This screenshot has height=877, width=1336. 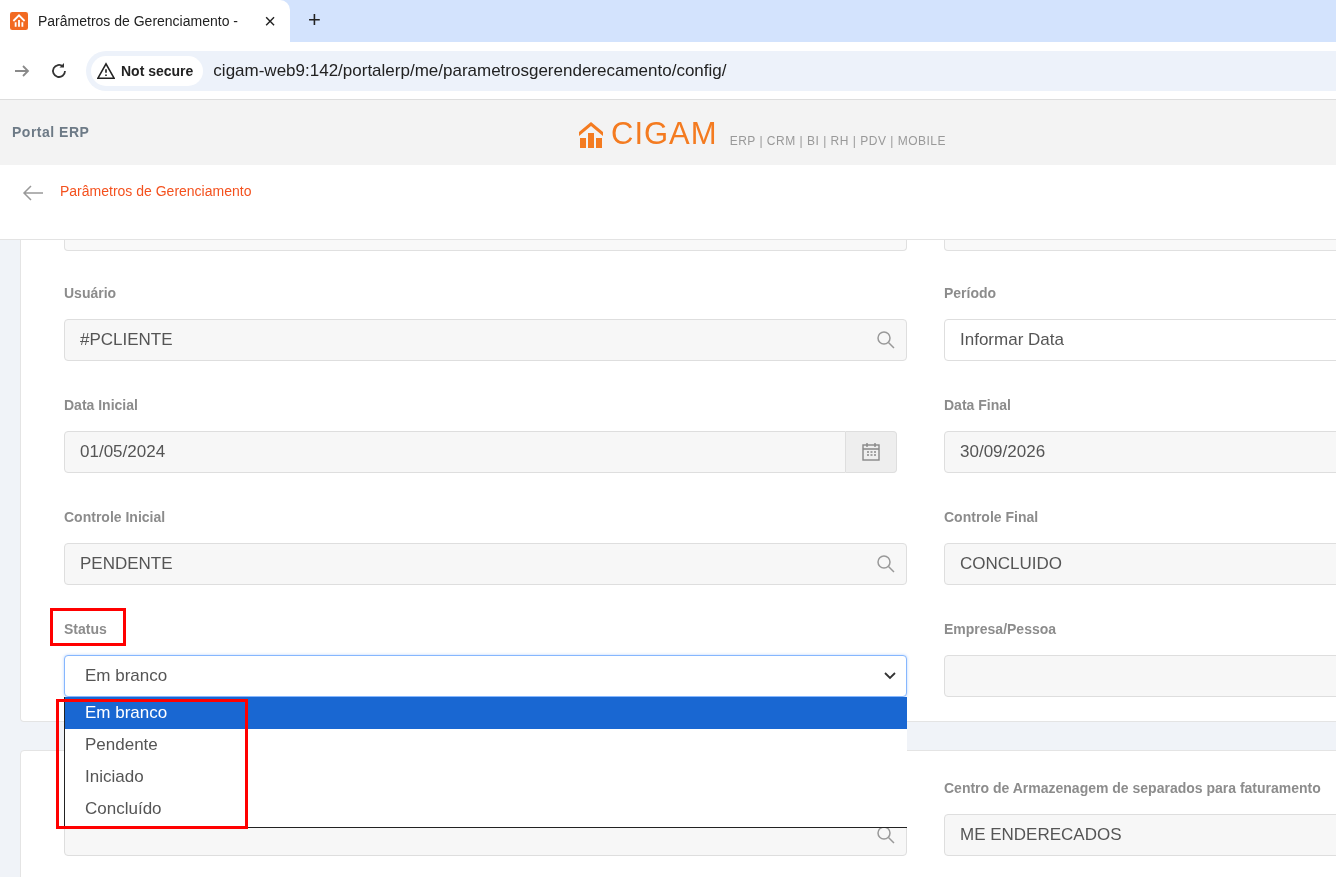 I want to click on select-field: Informar Data, so click(x=1140, y=340).